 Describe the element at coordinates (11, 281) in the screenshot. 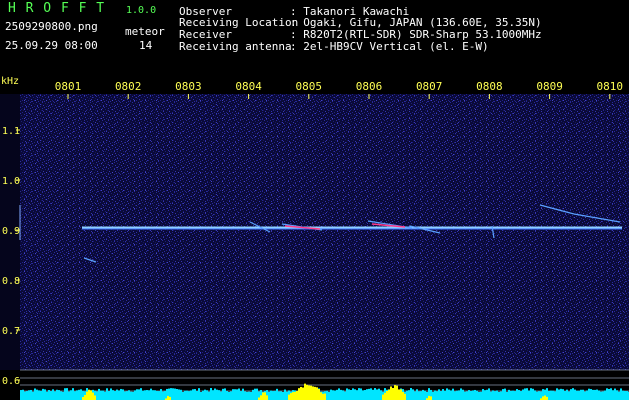

I see `frequency-tick-label: 0.8` at that location.